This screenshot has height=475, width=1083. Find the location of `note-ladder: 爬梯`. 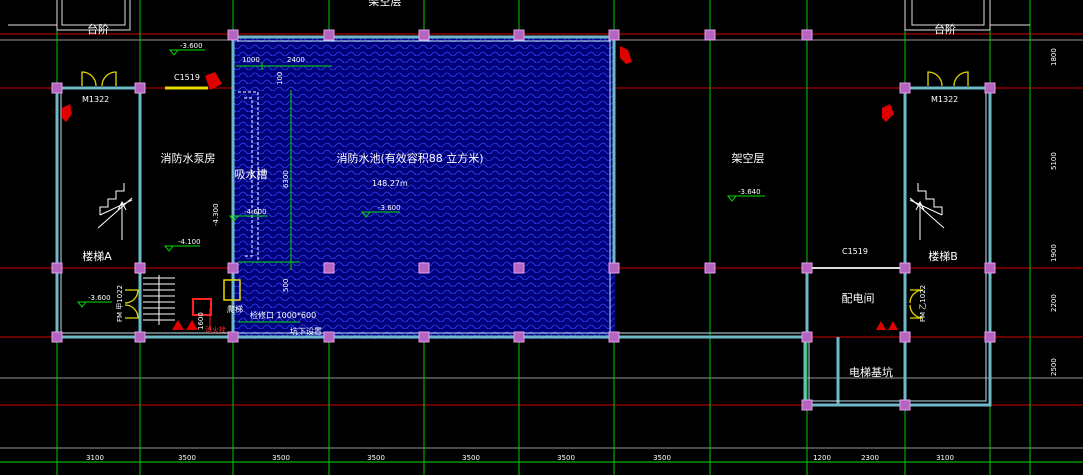

note-ladder: 爬梯 is located at coordinates (235, 309).